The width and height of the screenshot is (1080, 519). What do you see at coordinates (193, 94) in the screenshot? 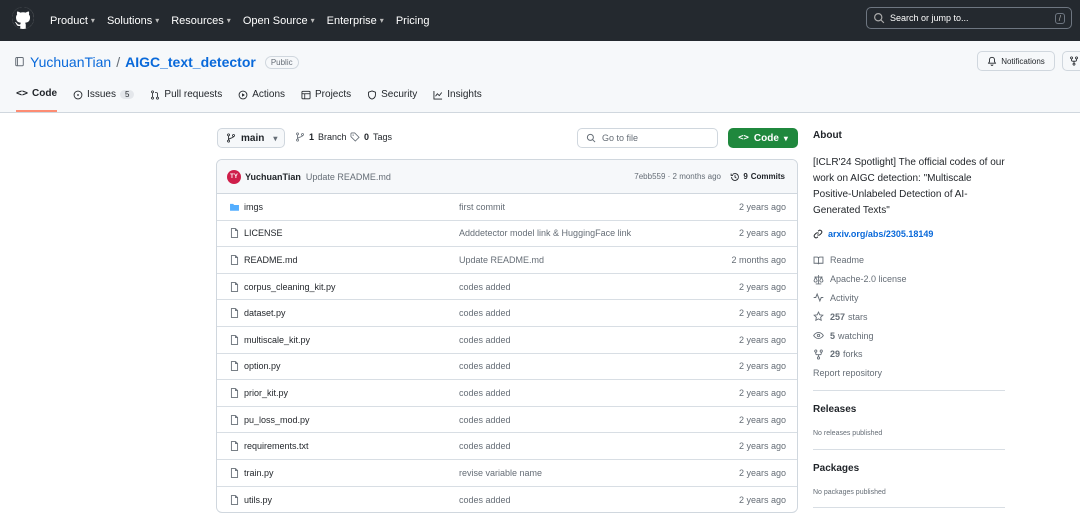
I see `tab-label: Pull requests` at bounding box center [193, 94].